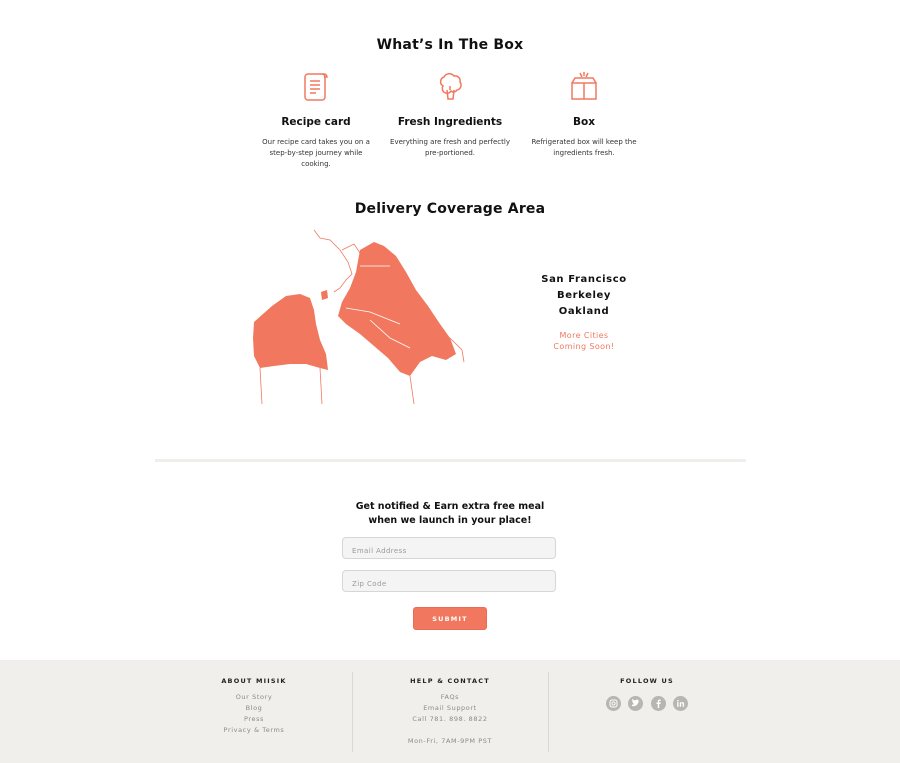  Describe the element at coordinates (584, 279) in the screenshot. I see `city-name: San Francisco` at that location.